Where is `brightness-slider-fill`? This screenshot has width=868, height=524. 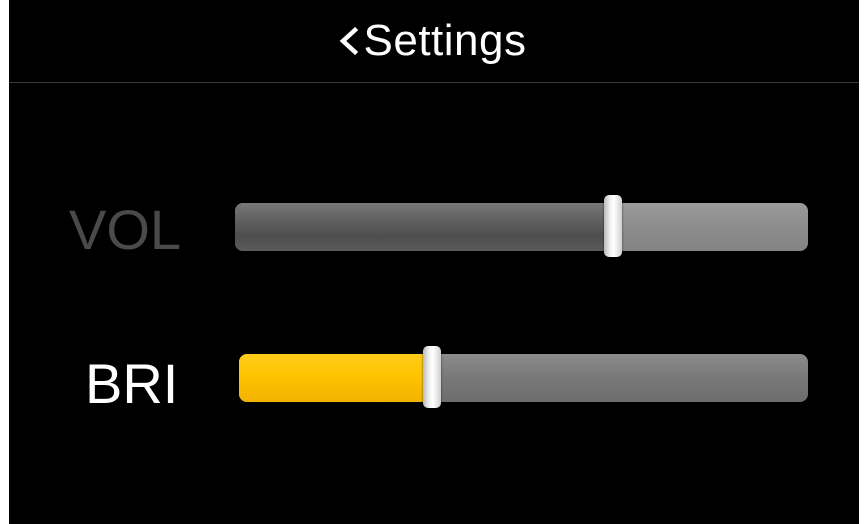 brightness-slider-fill is located at coordinates (336, 378).